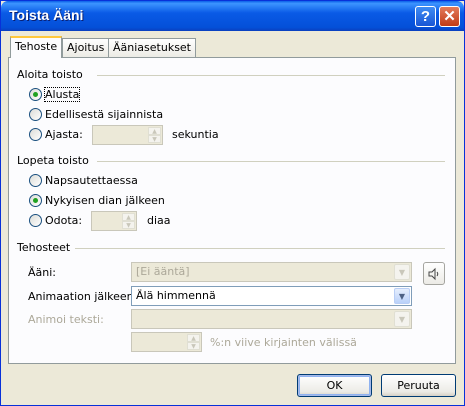  What do you see at coordinates (232, 16) in the screenshot?
I see `title-bar: Toista Ääni ? ✕` at bounding box center [232, 16].